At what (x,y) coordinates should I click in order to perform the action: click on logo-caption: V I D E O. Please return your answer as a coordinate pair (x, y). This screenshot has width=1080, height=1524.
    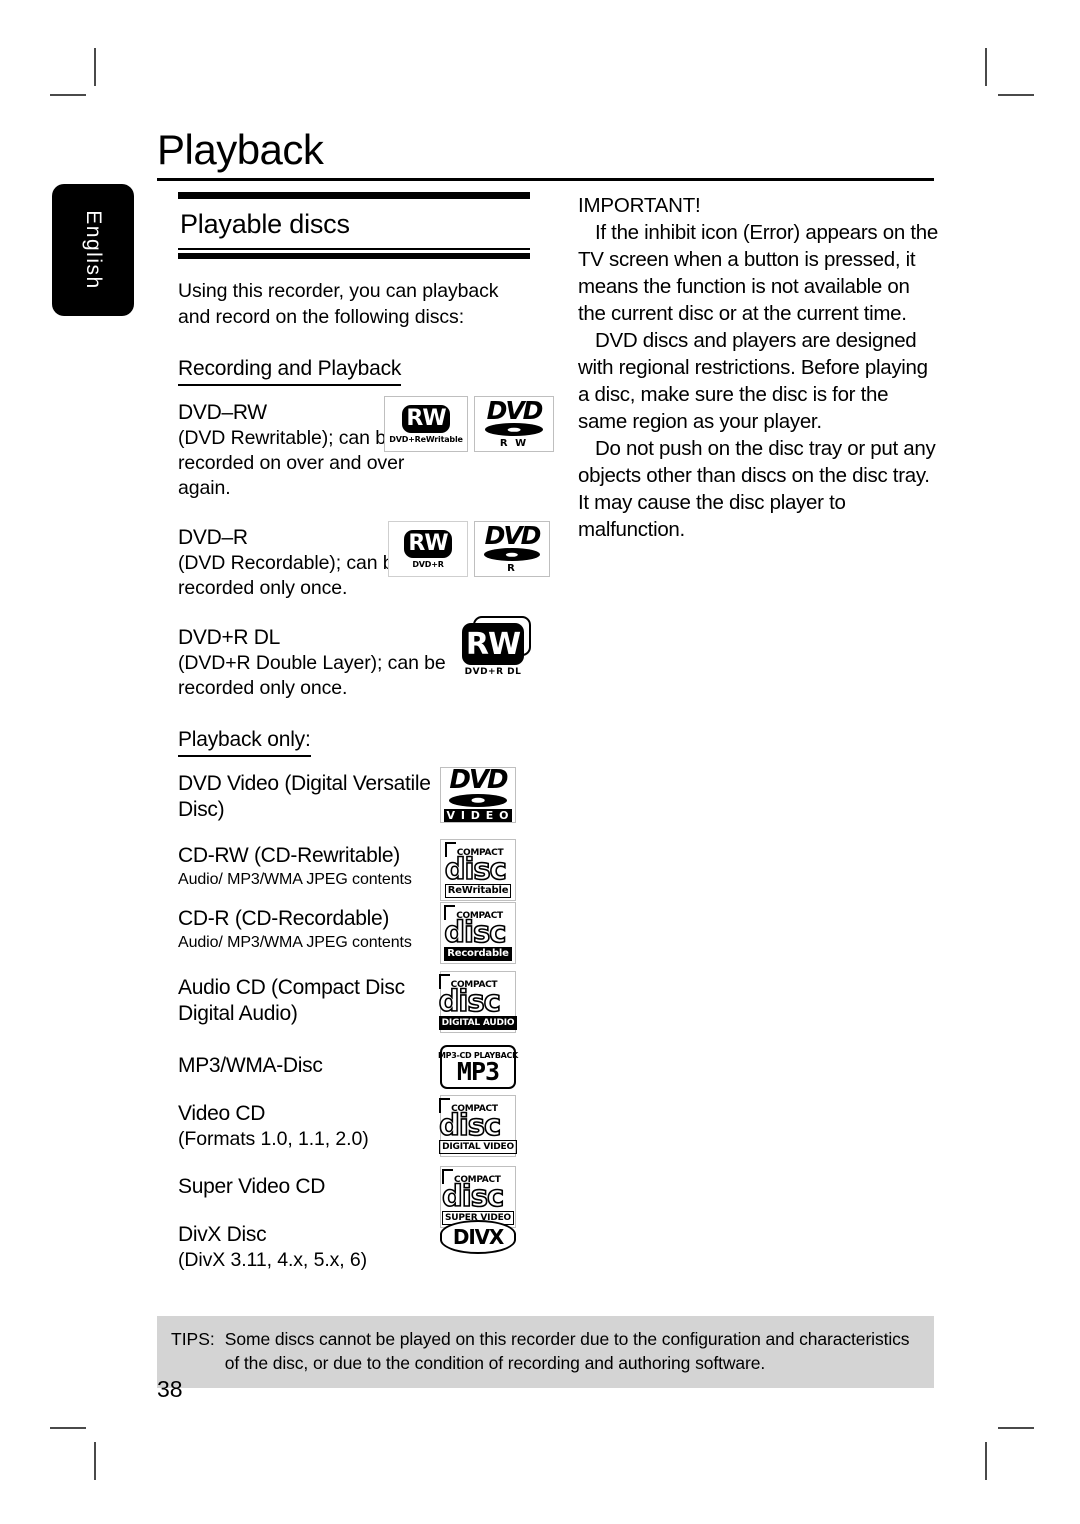
    Looking at the image, I should click on (478, 815).